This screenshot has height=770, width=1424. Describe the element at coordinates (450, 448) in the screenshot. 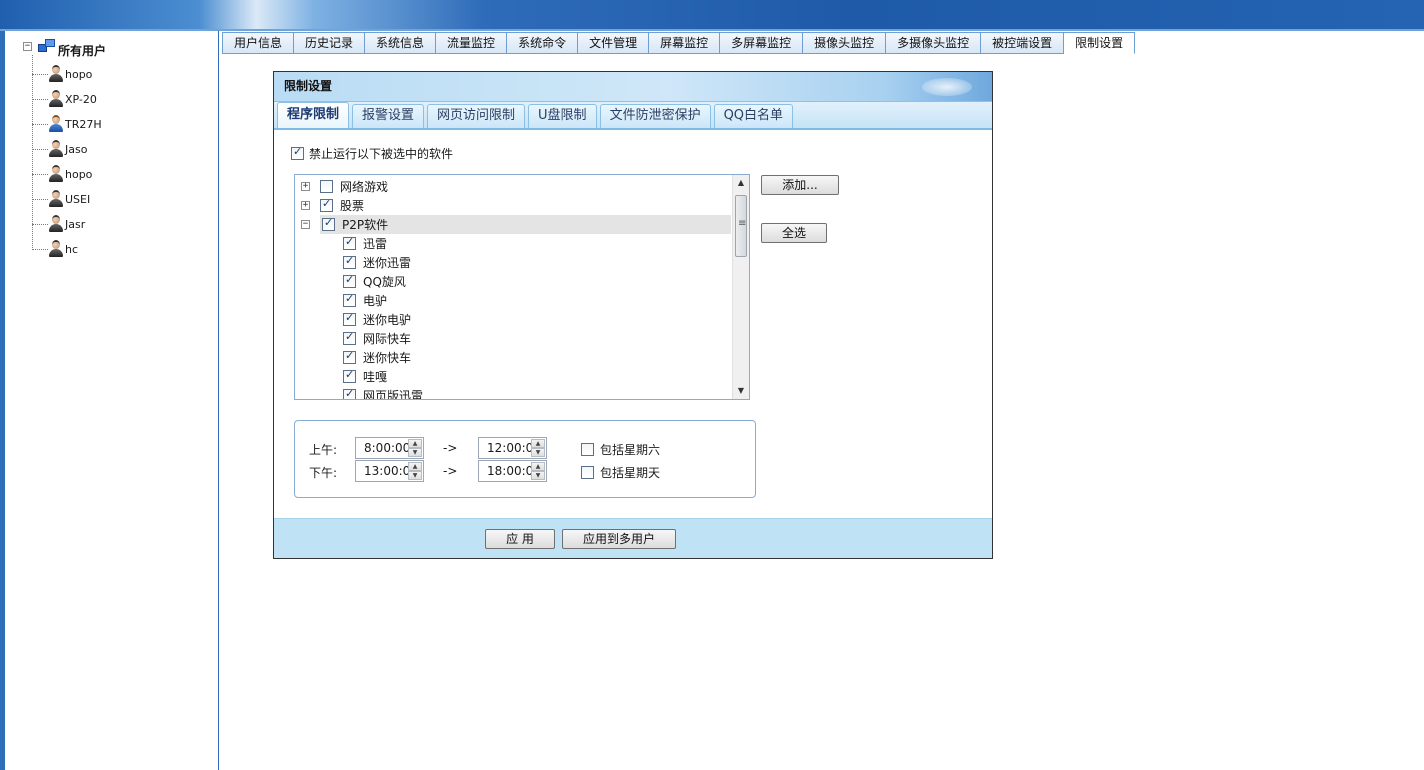

I see `am-range-arrow: ->` at that location.